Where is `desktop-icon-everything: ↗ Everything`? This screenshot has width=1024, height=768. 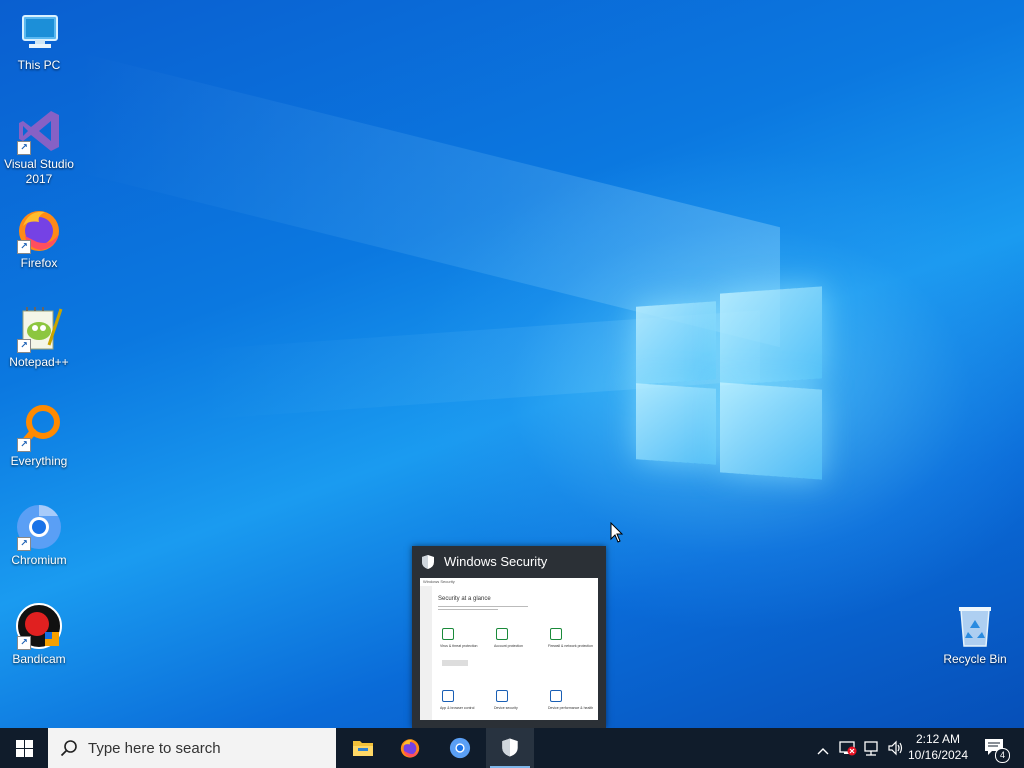 desktop-icon-everything: ↗ Everything is located at coordinates (39, 436).